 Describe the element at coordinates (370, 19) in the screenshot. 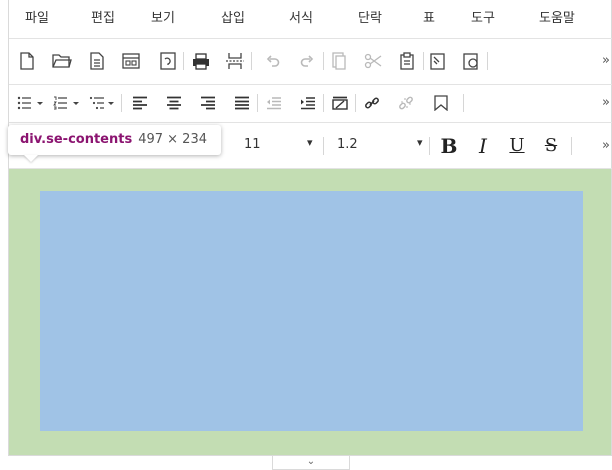

I see `menu-paragraph: 단락` at that location.